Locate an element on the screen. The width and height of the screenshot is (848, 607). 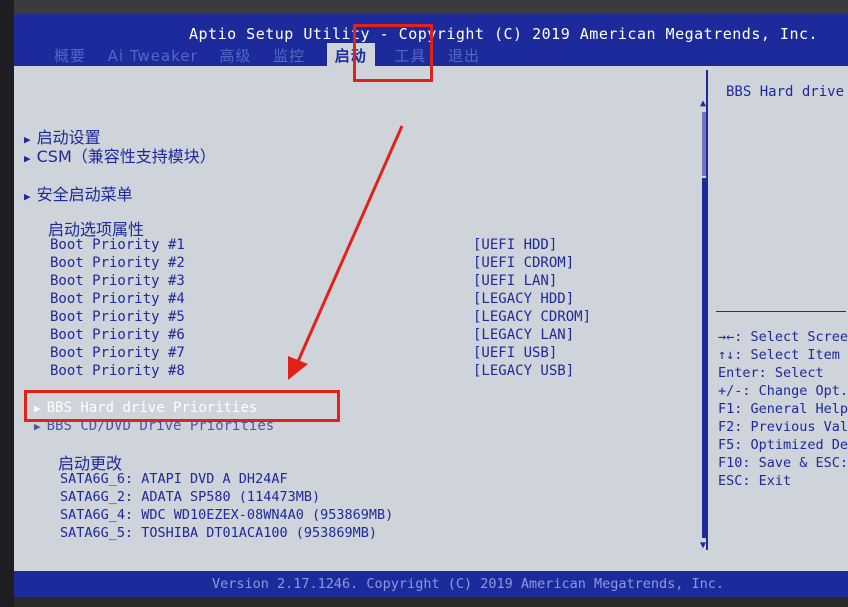
annotation-arrow-icon is located at coordinates (346, 252).